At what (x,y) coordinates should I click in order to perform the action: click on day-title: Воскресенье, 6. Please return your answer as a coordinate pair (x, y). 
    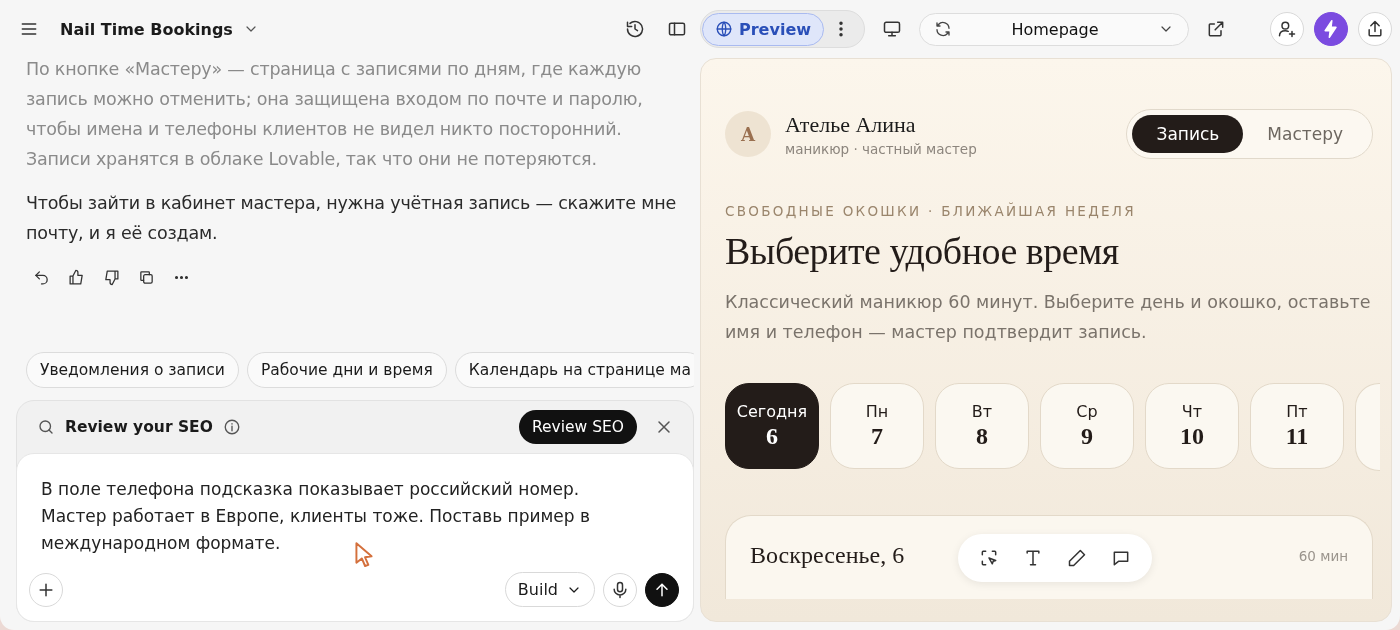
    Looking at the image, I should click on (827, 555).